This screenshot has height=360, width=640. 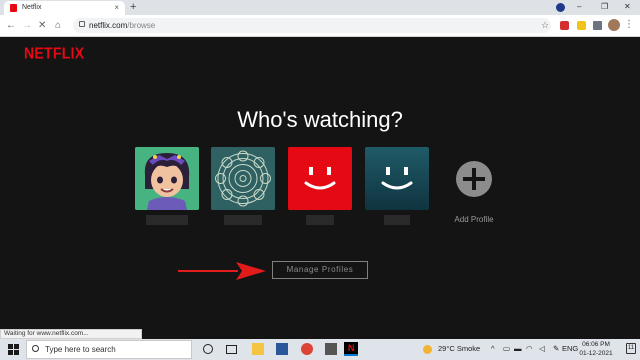 I want to click on maximize-icon: ❐, so click(x=604, y=7).